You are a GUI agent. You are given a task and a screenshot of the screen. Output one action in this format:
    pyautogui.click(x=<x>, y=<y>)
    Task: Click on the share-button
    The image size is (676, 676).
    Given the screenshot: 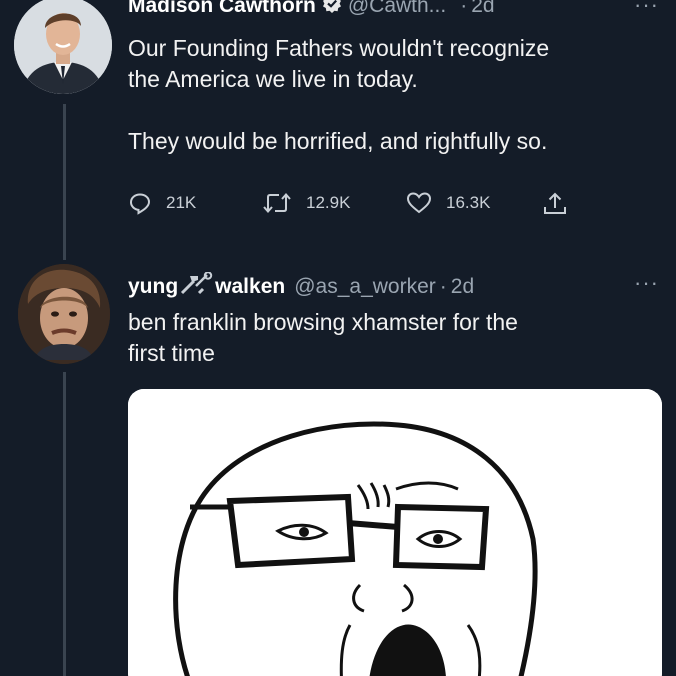 What is the action you would take?
    pyautogui.click(x=562, y=204)
    